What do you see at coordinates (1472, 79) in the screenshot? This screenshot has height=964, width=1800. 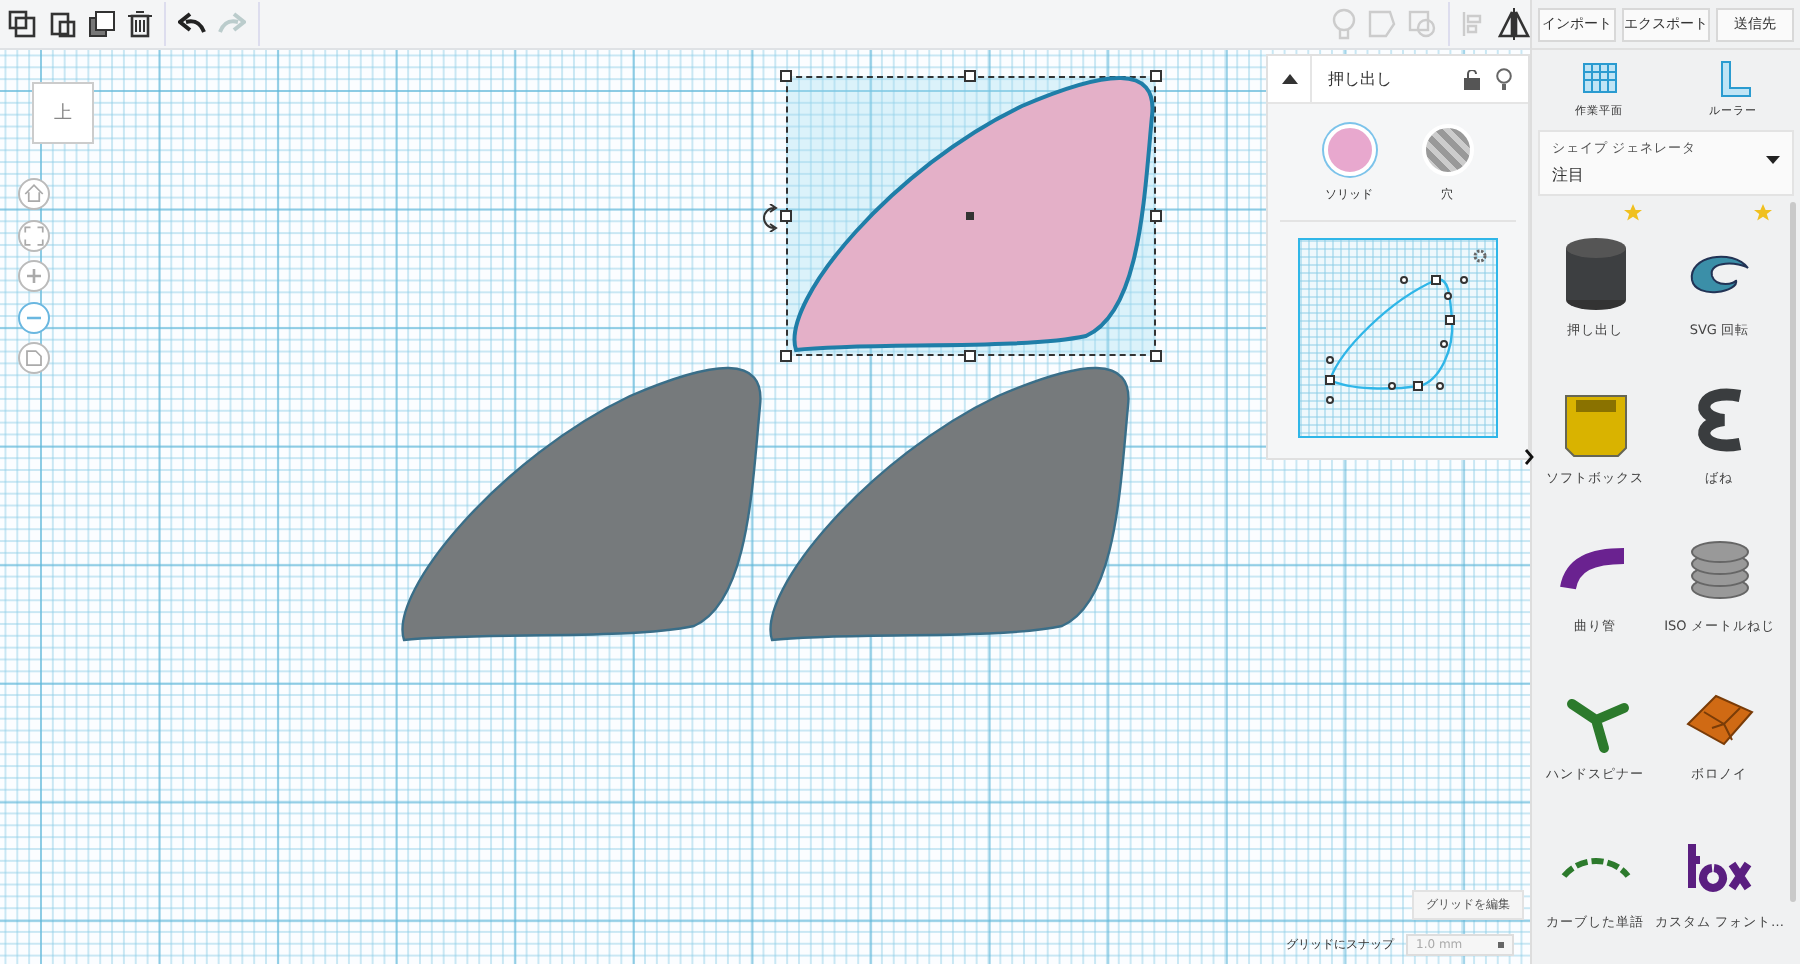 I see `lock-icon` at bounding box center [1472, 79].